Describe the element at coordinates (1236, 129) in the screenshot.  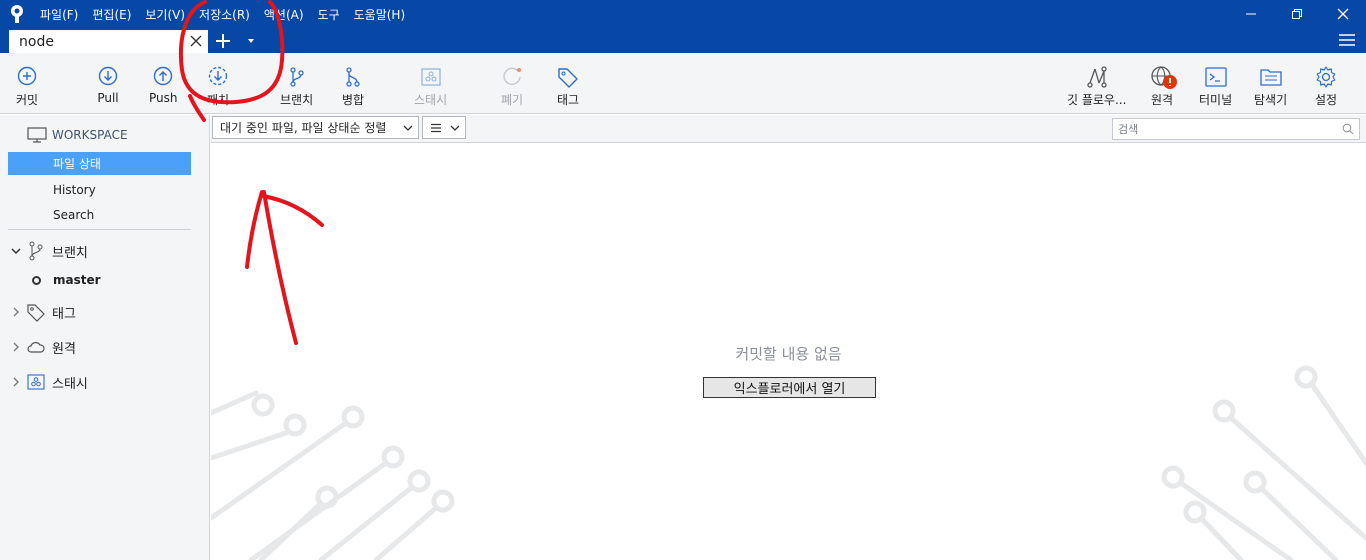
I see `search-input: 검색` at that location.